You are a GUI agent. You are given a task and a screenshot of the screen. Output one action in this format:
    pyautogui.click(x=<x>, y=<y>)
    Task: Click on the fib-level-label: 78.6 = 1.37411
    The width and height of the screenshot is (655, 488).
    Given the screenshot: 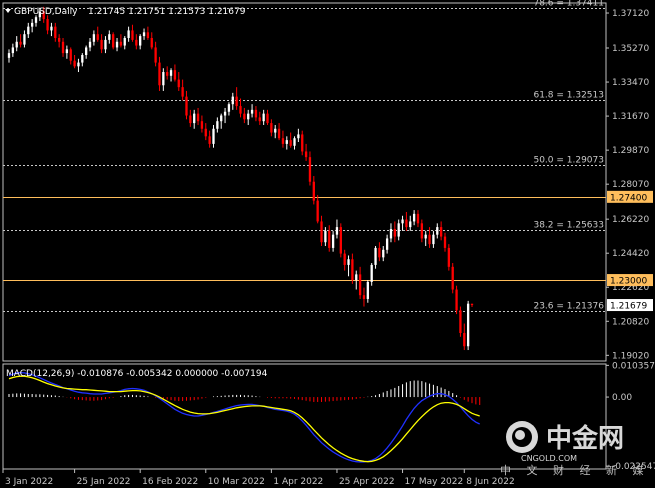 What is the action you would take?
    pyautogui.click(x=568, y=4)
    